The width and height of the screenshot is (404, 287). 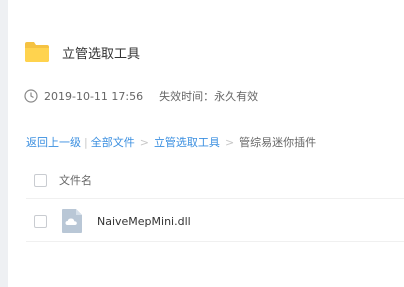 What do you see at coordinates (53, 142) in the screenshot?
I see `back-link: 返回上一级` at bounding box center [53, 142].